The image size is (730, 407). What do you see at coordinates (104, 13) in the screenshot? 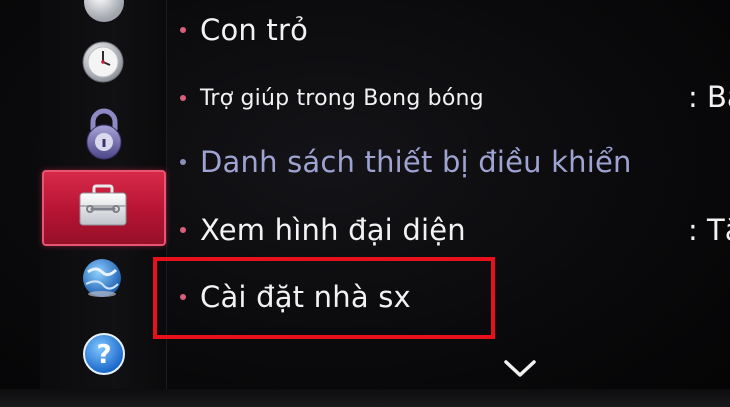
I see `picture-icon` at bounding box center [104, 13].